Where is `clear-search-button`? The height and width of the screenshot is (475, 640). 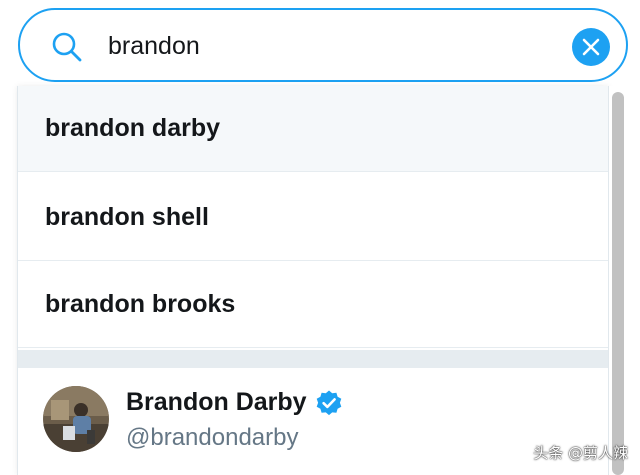 clear-search-button is located at coordinates (591, 47).